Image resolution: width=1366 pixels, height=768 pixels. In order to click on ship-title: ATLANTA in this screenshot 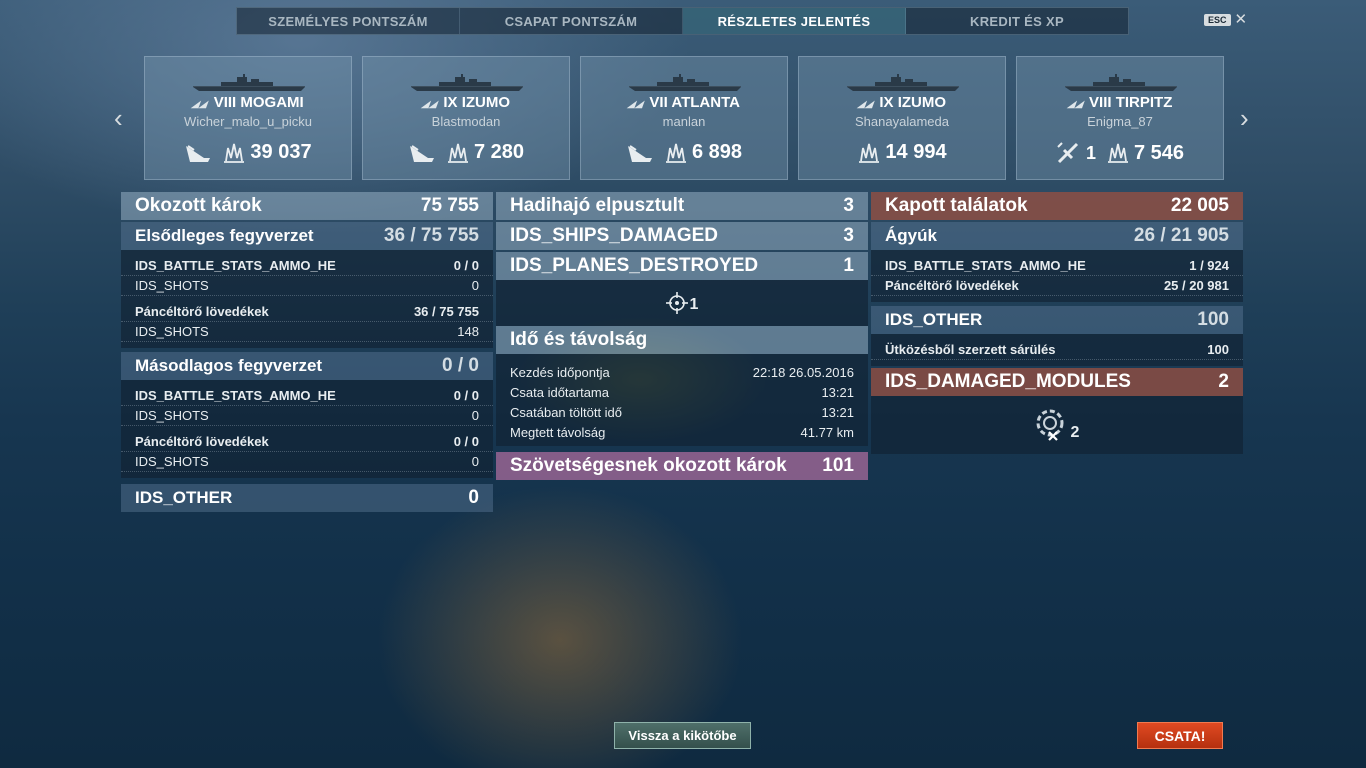, I will do `click(705, 102)`.